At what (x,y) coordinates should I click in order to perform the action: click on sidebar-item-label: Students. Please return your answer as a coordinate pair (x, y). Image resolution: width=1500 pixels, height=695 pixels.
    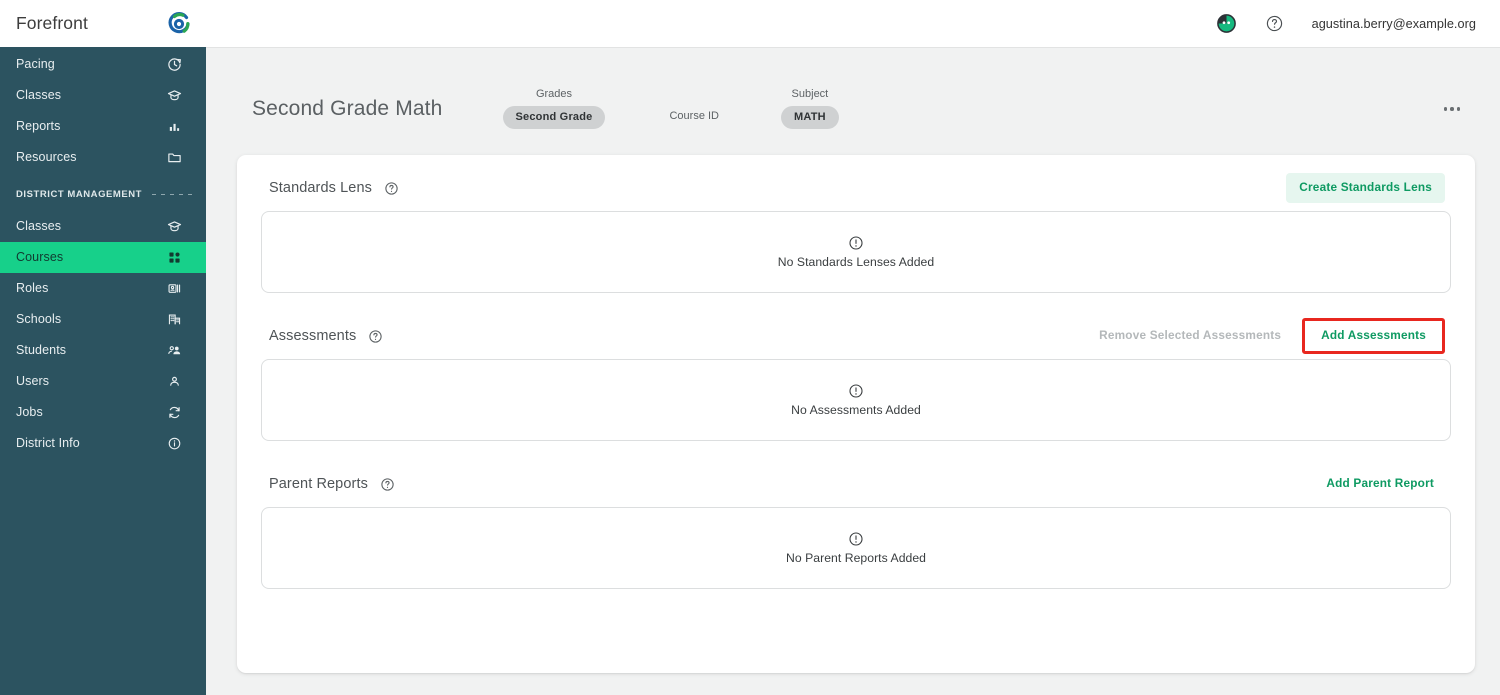
    Looking at the image, I should click on (41, 350).